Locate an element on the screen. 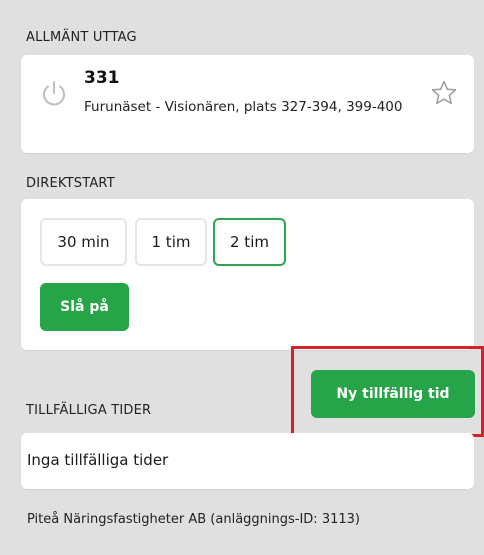 The image size is (484, 555). outlet-number: 331 is located at coordinates (102, 78).